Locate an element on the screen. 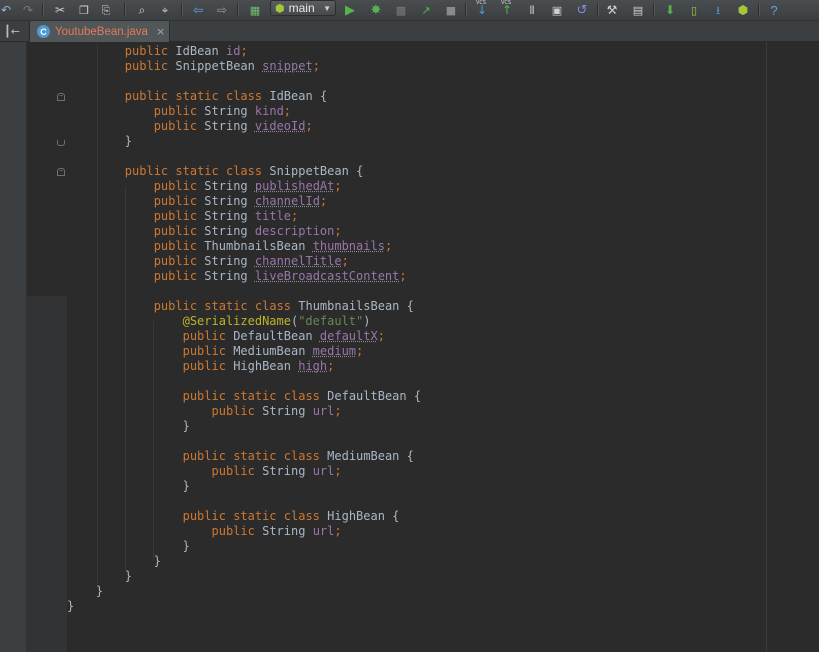 This screenshot has height=652, width=819. collapse-panel-icon: ┃← is located at coordinates (12, 31).